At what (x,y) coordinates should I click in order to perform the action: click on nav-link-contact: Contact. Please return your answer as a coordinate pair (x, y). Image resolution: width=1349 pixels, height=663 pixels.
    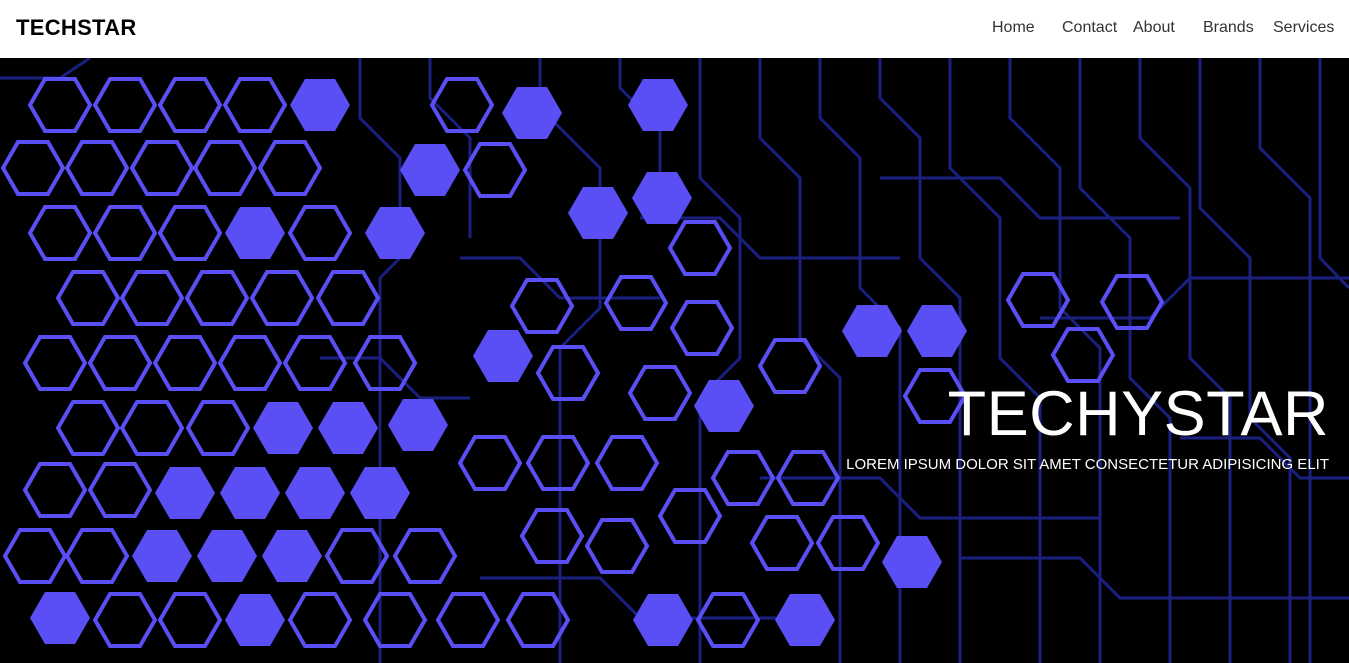
    Looking at the image, I should click on (1089, 28).